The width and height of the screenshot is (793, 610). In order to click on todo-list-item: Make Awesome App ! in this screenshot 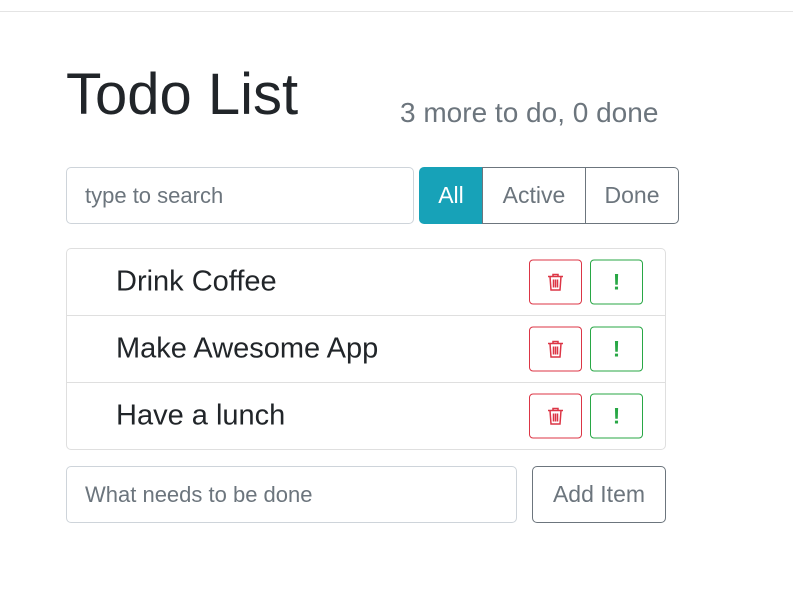, I will do `click(366, 348)`.